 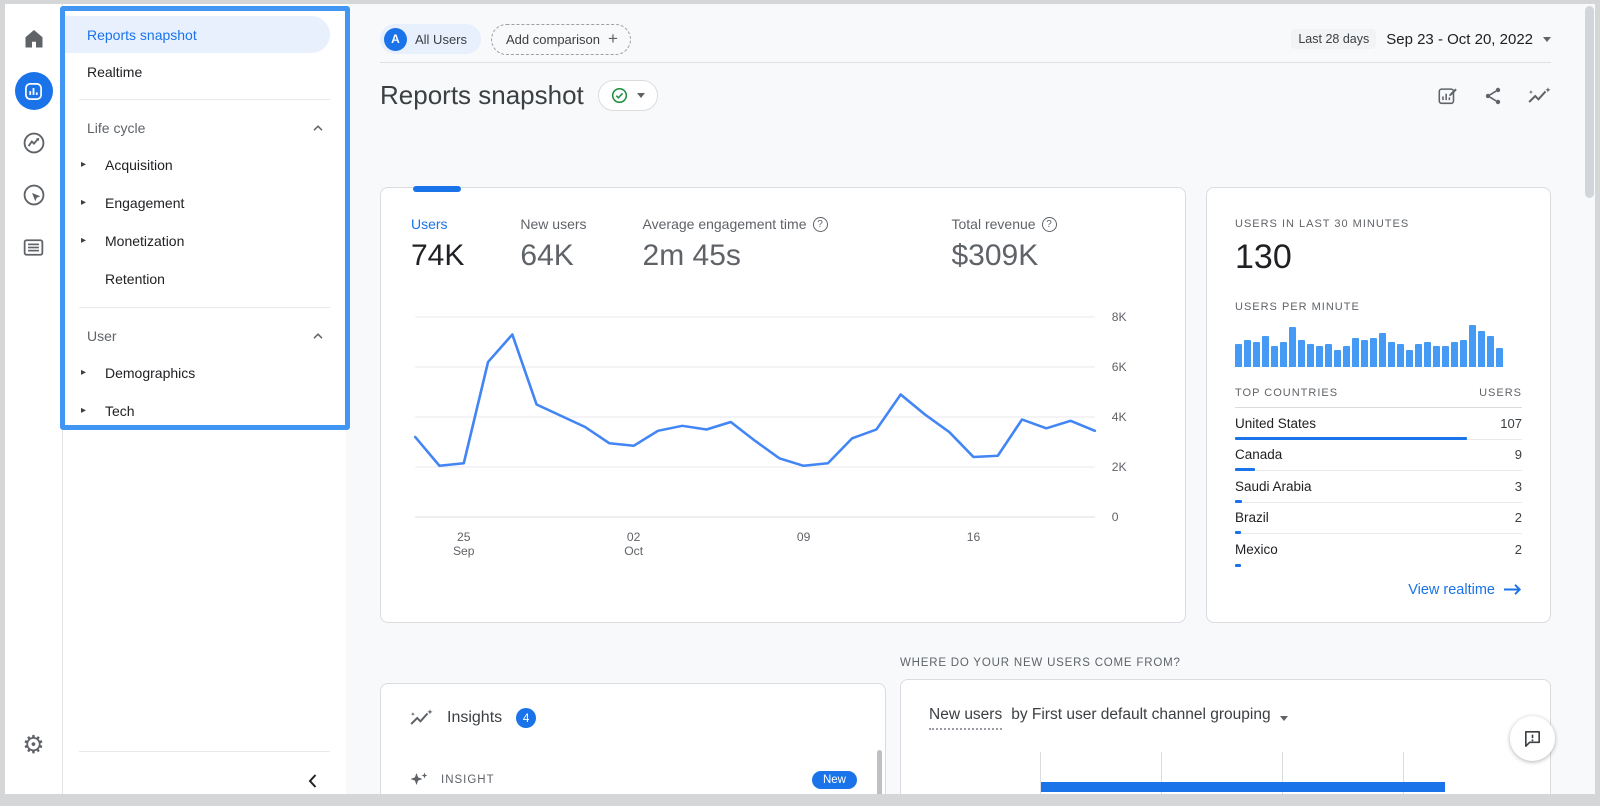 What do you see at coordinates (204, 279) in the screenshot?
I see `sidebar-item-retention: Retention` at bounding box center [204, 279].